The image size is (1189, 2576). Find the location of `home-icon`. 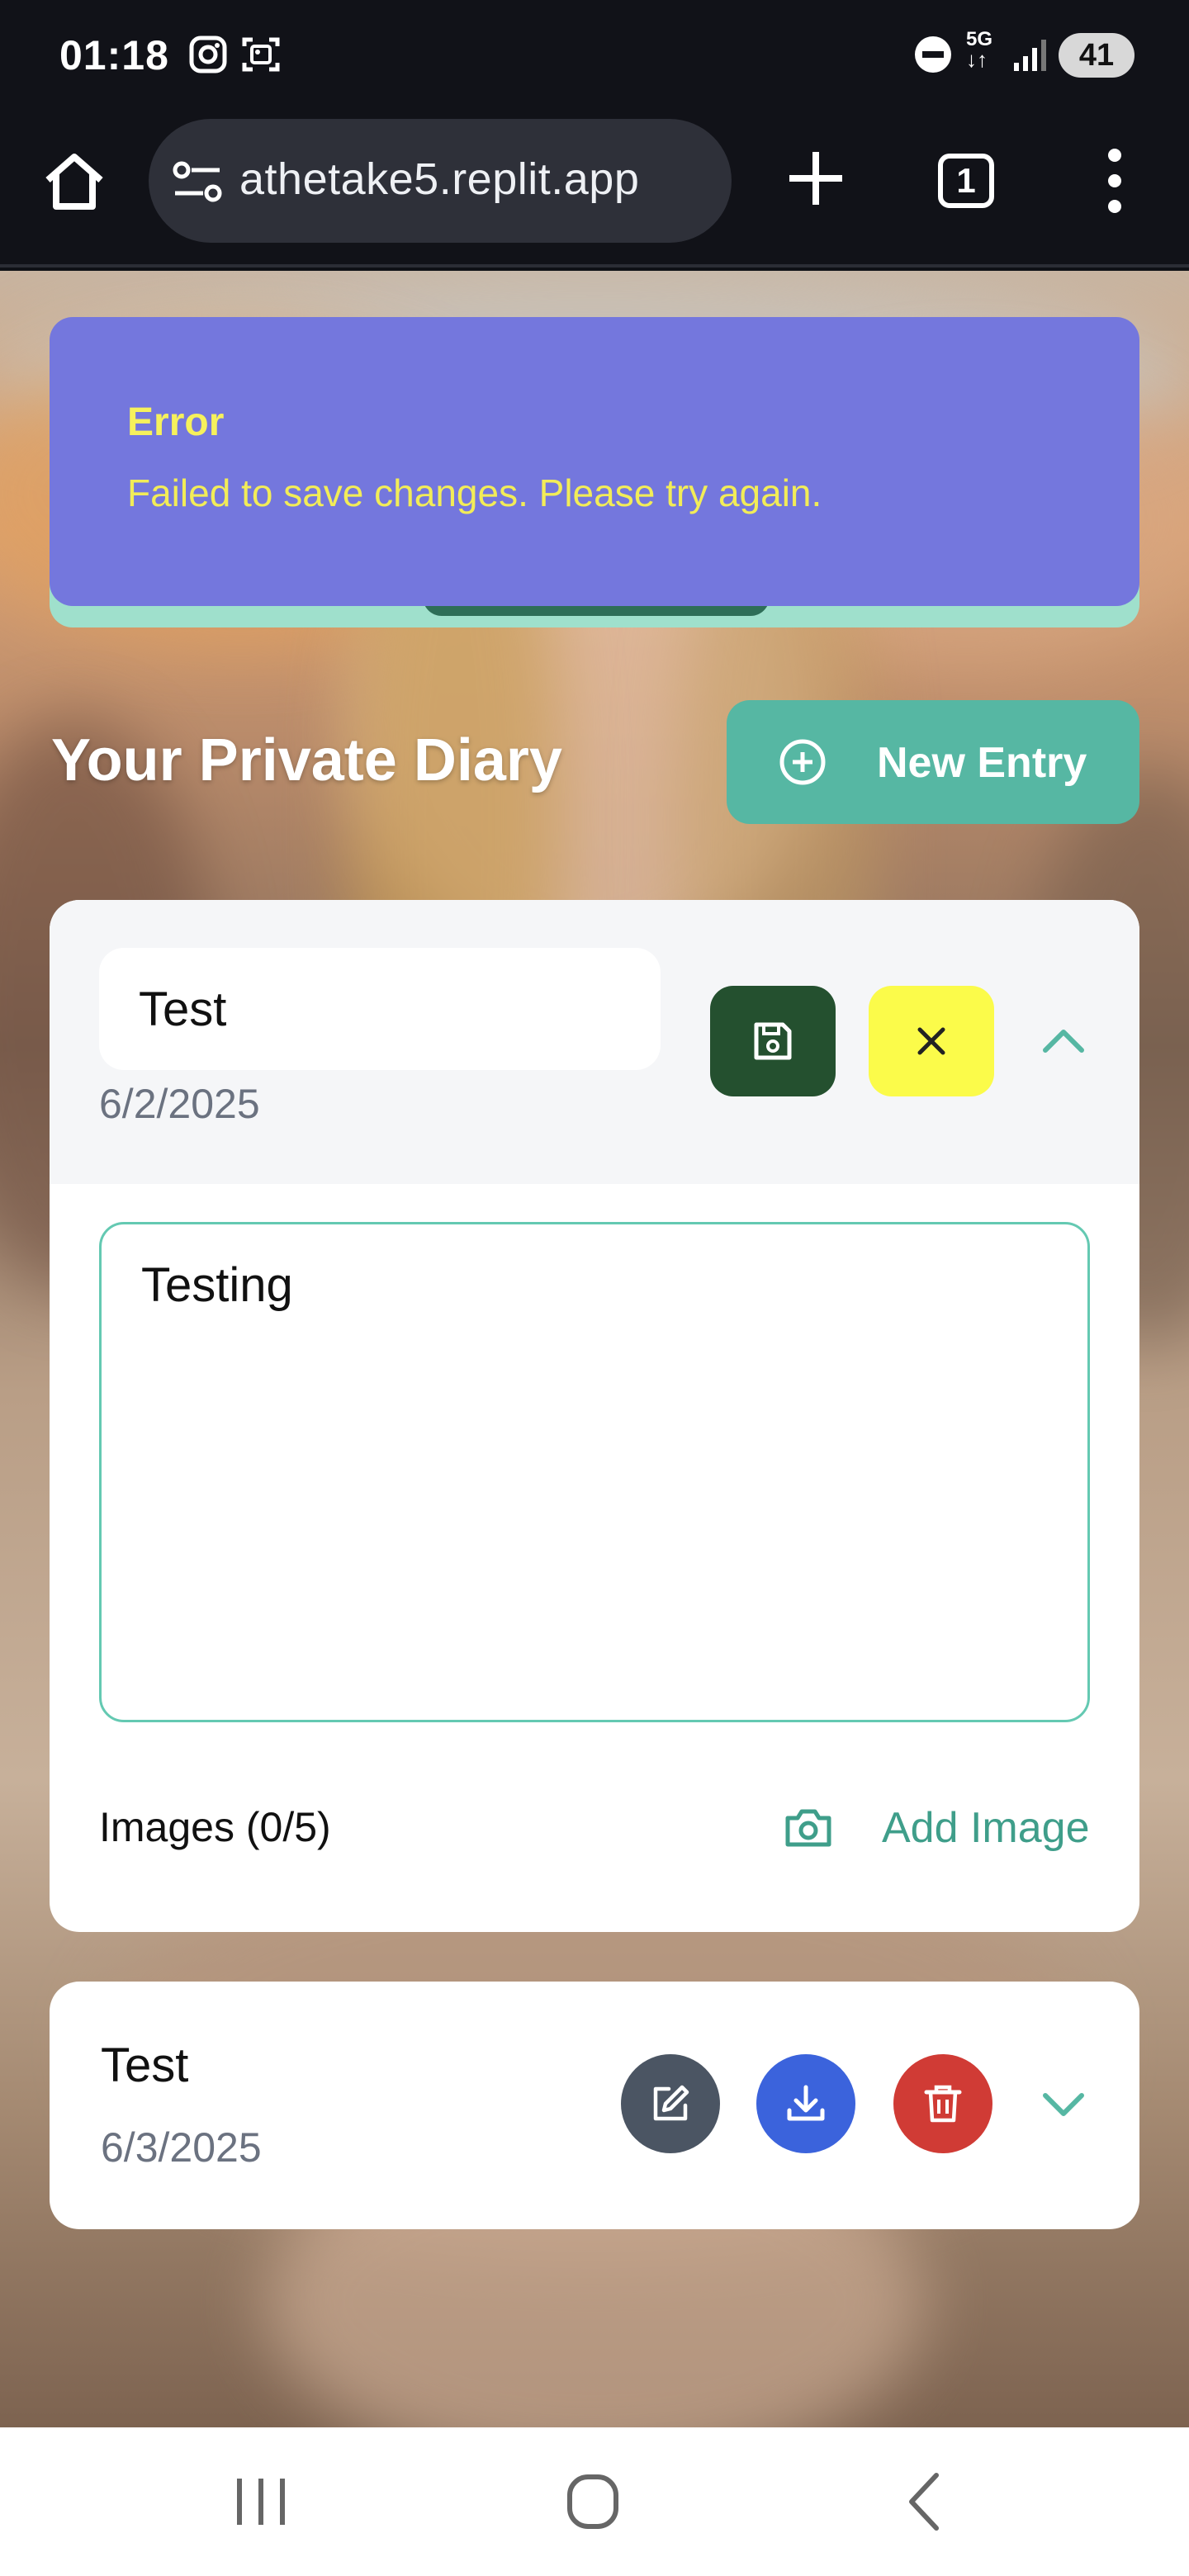

home-icon is located at coordinates (74, 181).